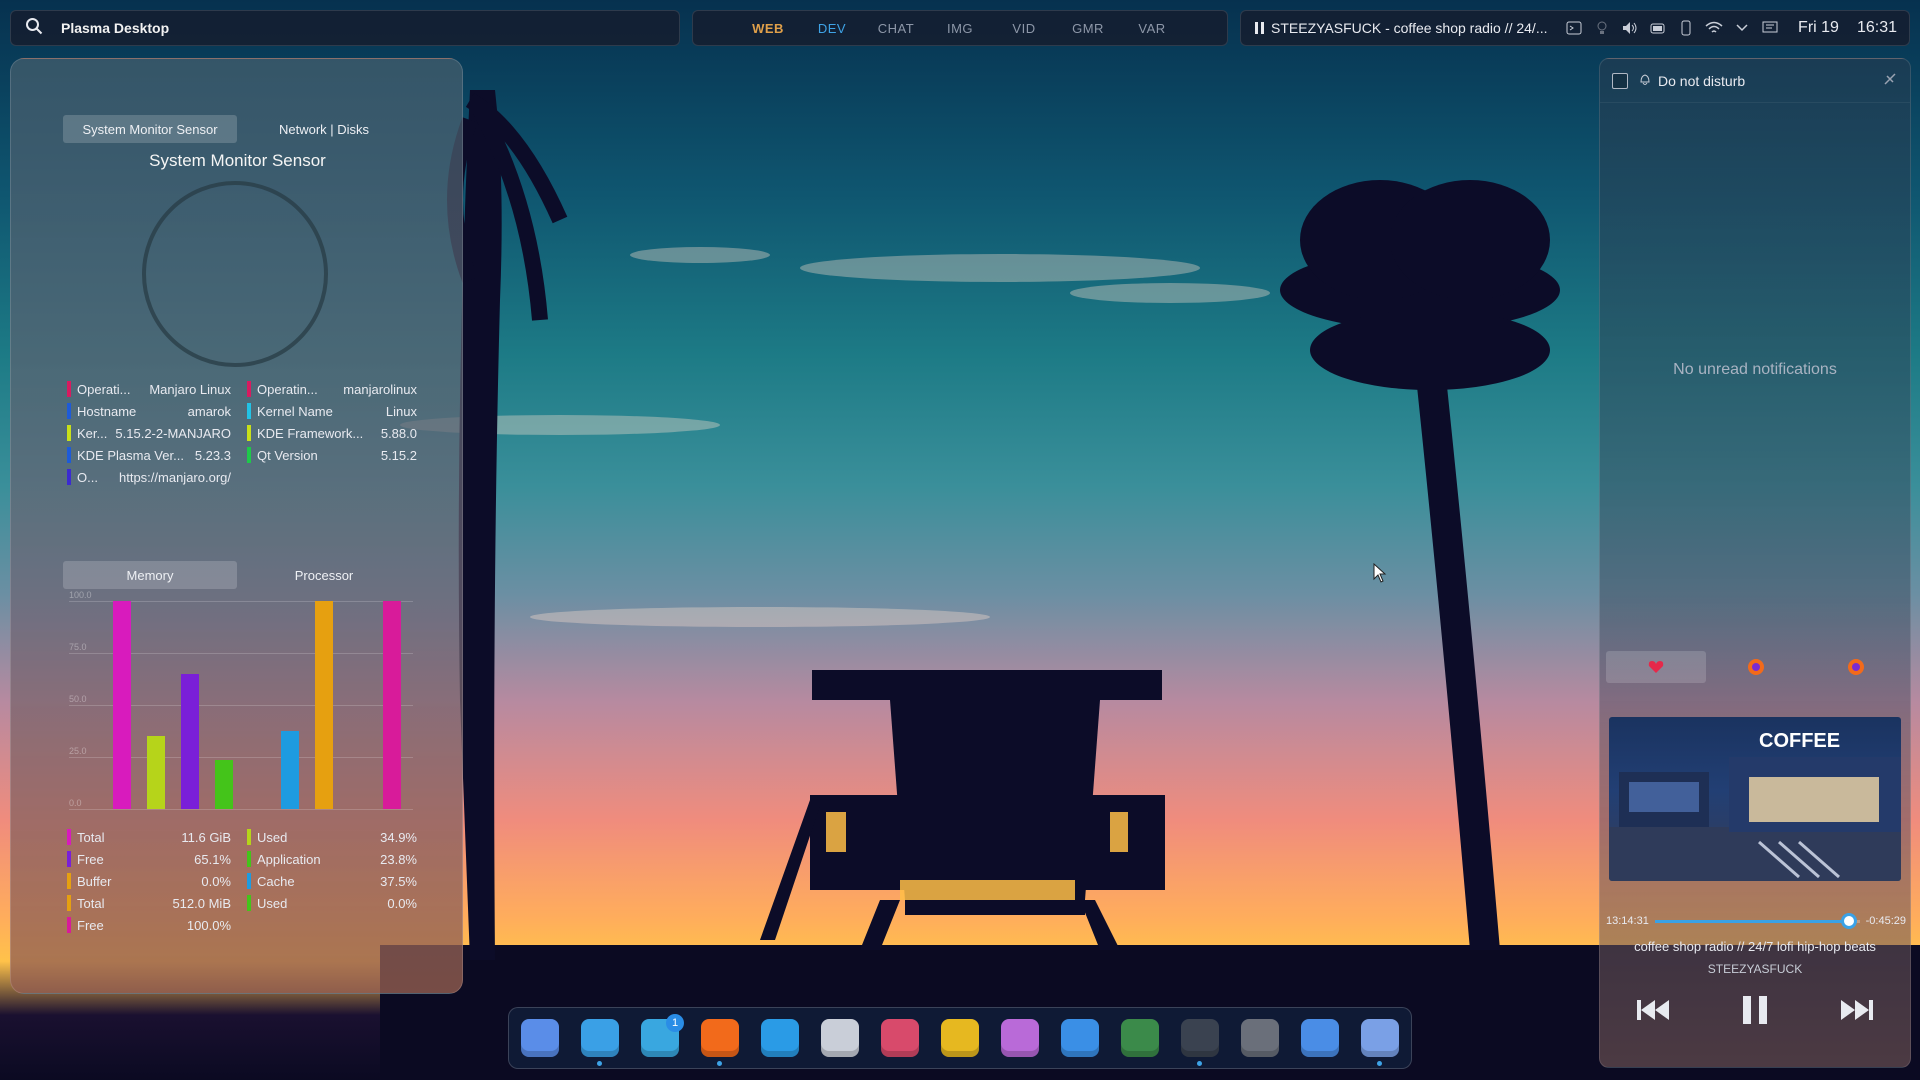 The width and height of the screenshot is (1920, 1080). What do you see at coordinates (1088, 28) in the screenshot?
I see `workspace-gmr: GMR` at bounding box center [1088, 28].